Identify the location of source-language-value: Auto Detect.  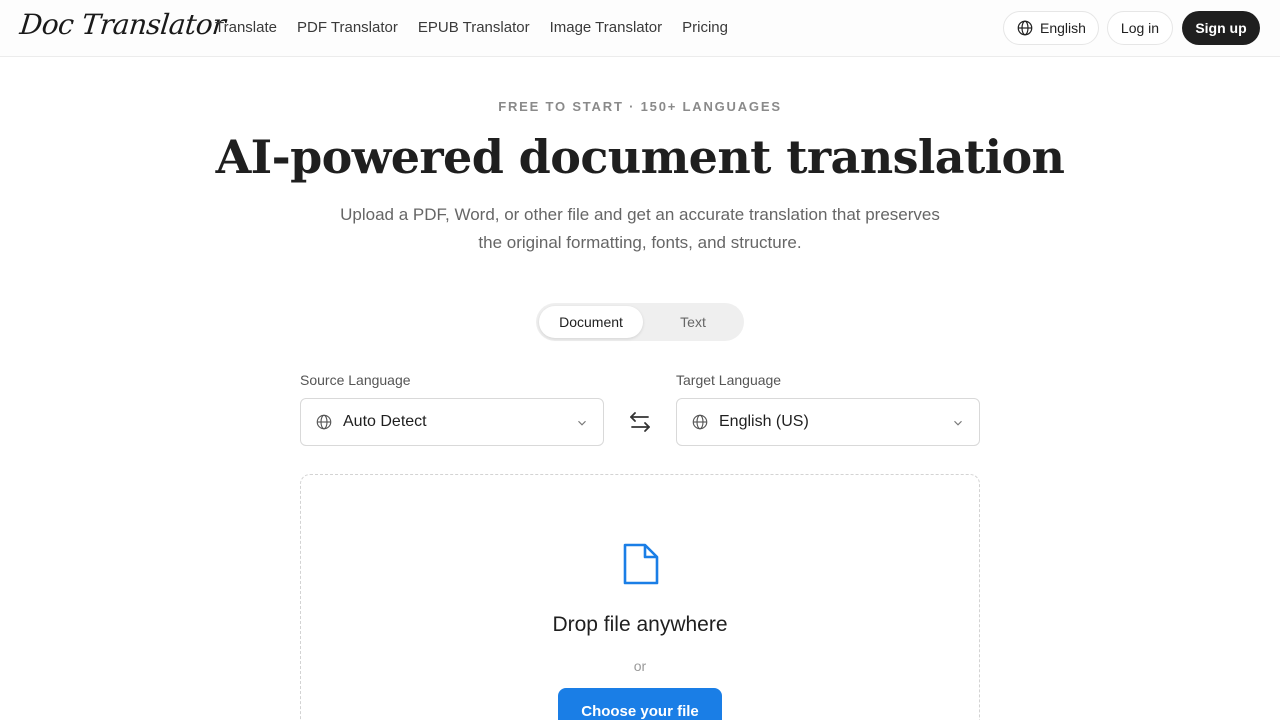
(385, 421).